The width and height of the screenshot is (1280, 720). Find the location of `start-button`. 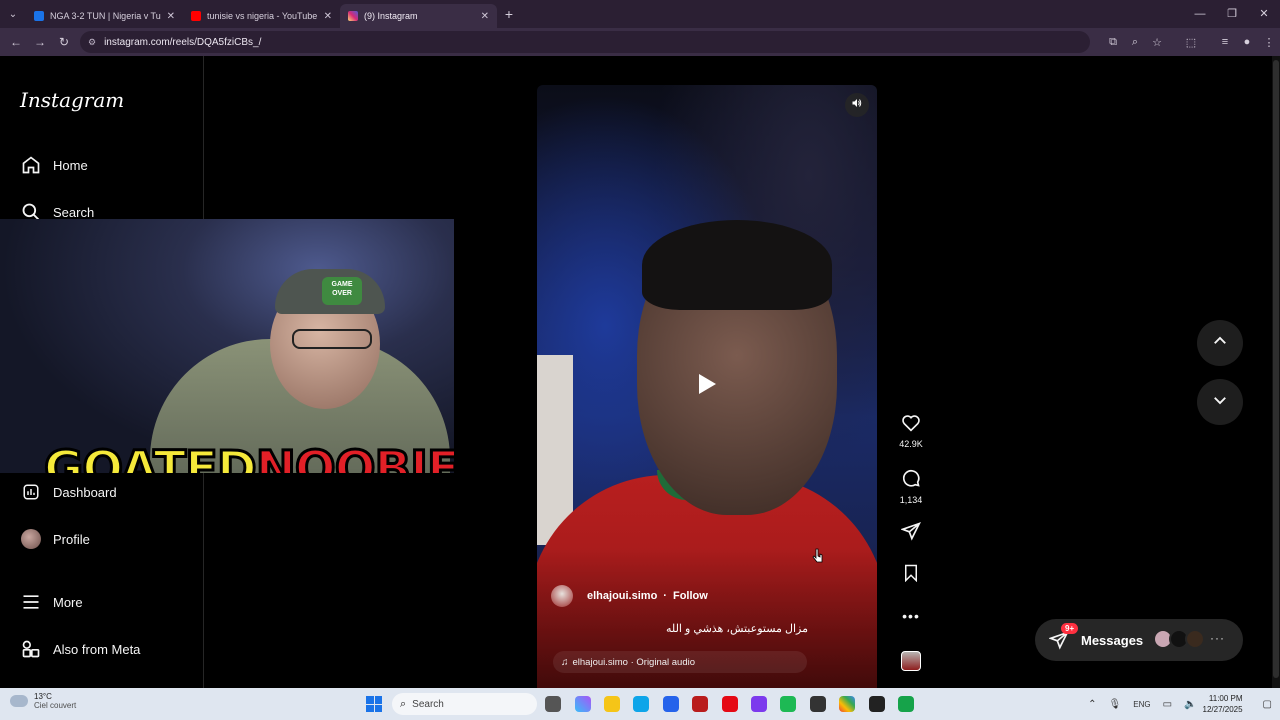

start-button is located at coordinates (374, 704).